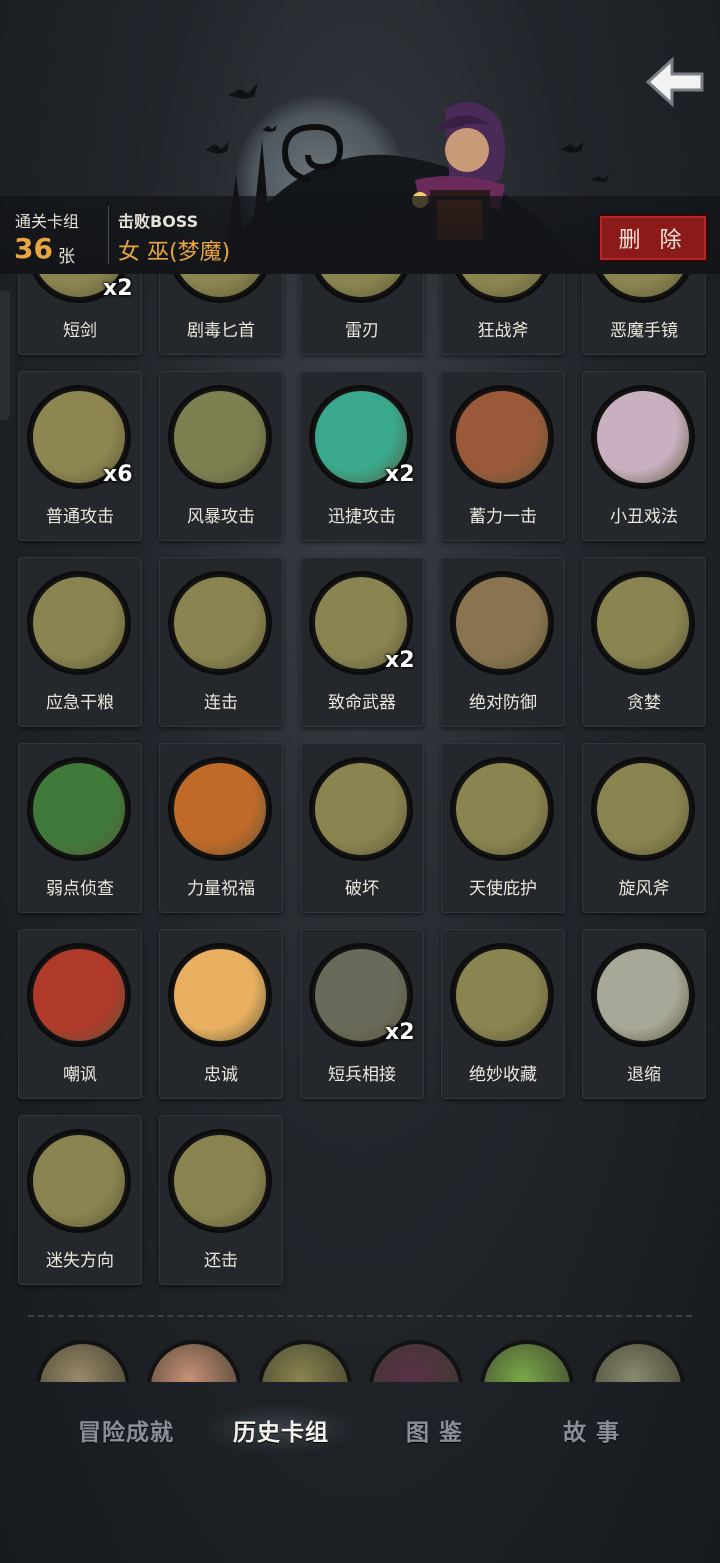 The image size is (720, 1563). I want to click on card-slot: 忠诚, so click(221, 1014).